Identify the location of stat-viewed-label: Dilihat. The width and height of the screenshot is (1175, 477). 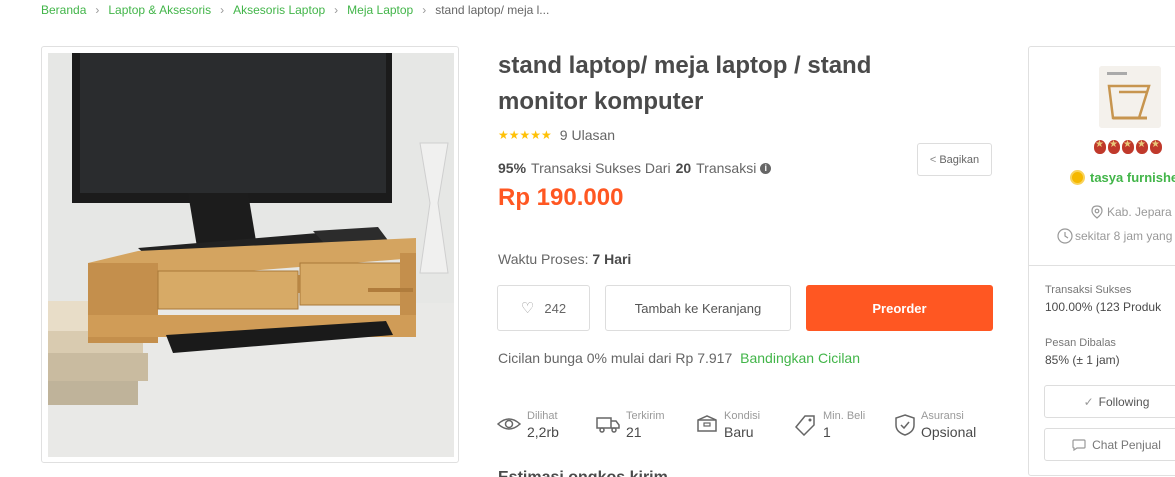
(542, 416).